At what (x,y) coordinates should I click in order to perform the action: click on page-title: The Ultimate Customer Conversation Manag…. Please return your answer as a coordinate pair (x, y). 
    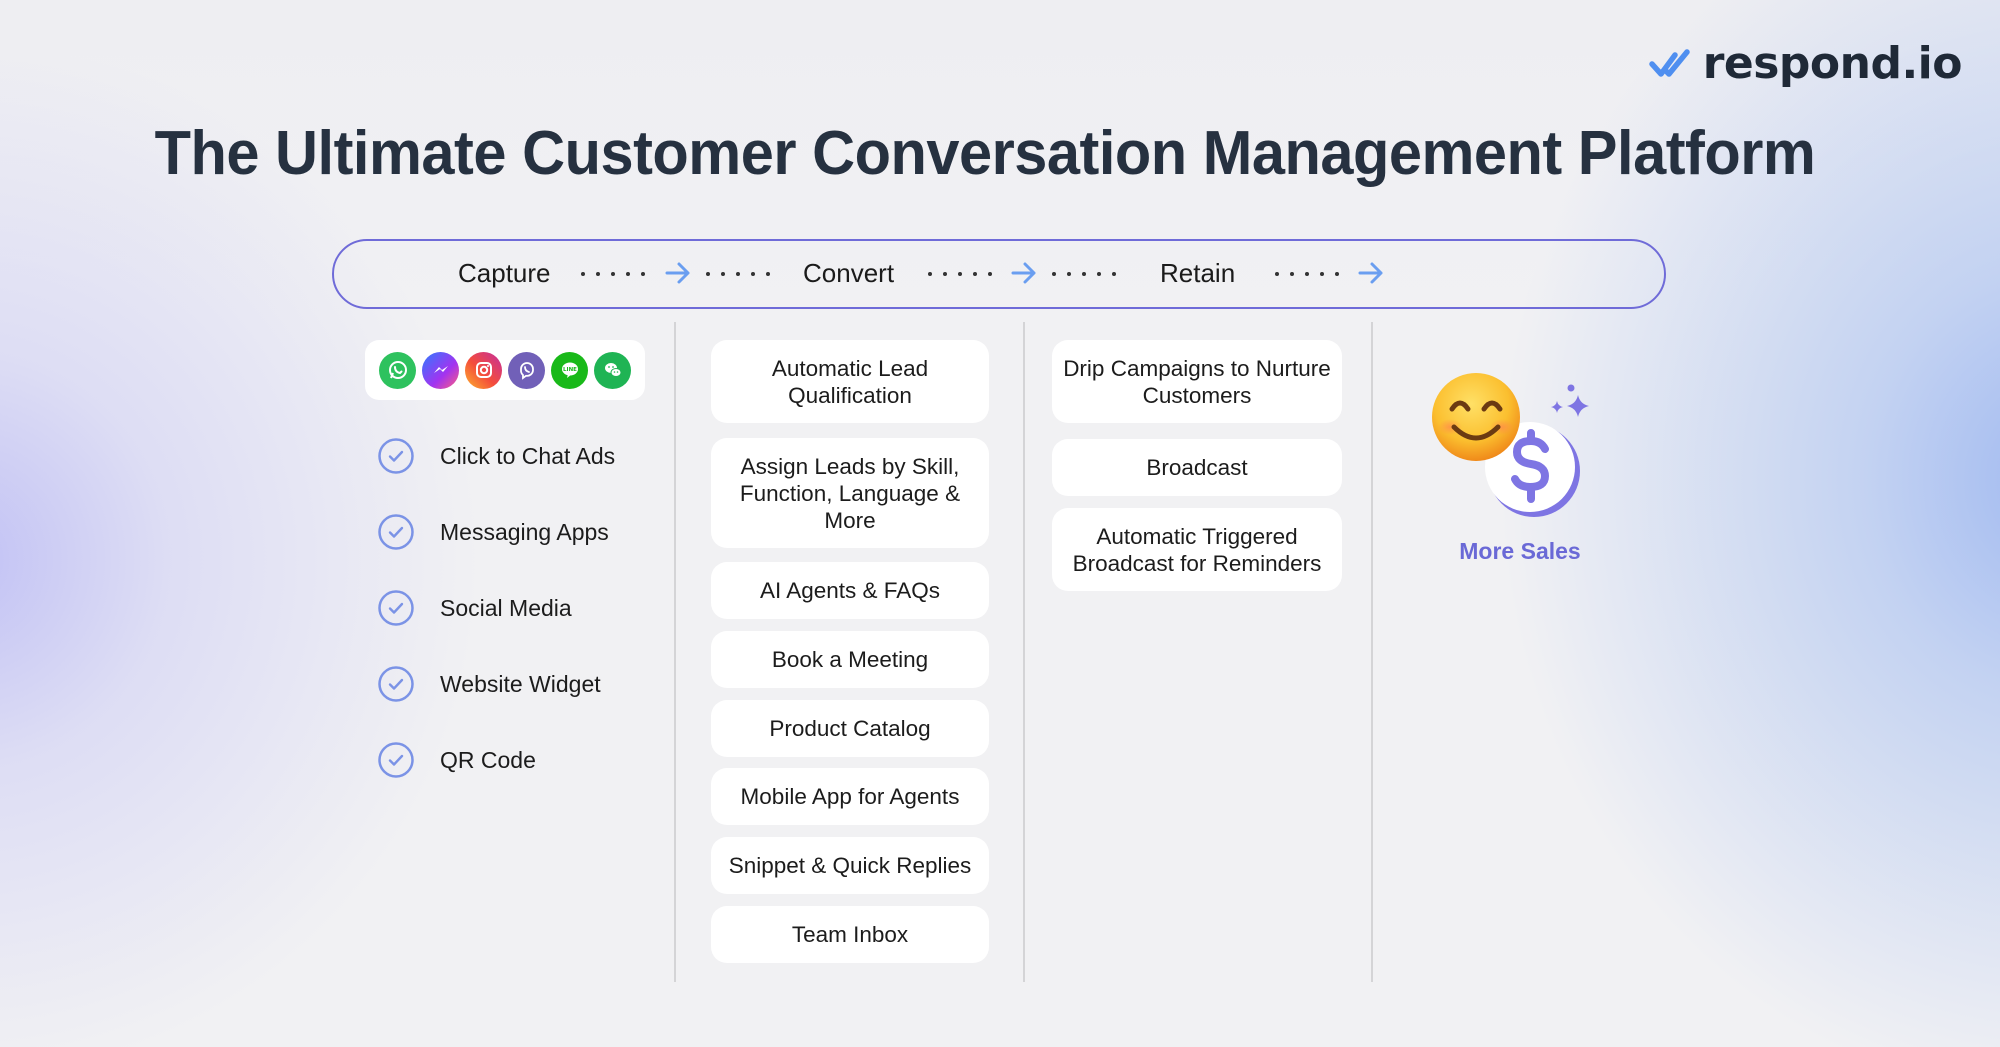
    Looking at the image, I should click on (1000, 153).